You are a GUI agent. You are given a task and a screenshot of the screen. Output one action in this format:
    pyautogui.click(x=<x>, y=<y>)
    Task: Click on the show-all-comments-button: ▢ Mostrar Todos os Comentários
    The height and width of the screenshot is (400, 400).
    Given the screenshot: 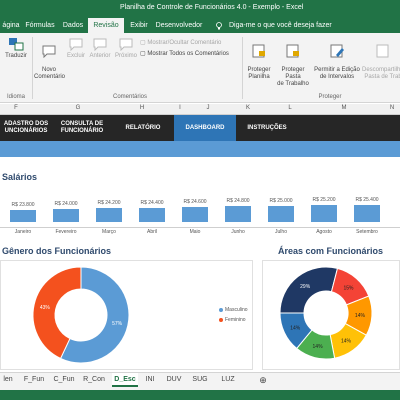 What is the action you would take?
    pyautogui.click(x=184, y=53)
    